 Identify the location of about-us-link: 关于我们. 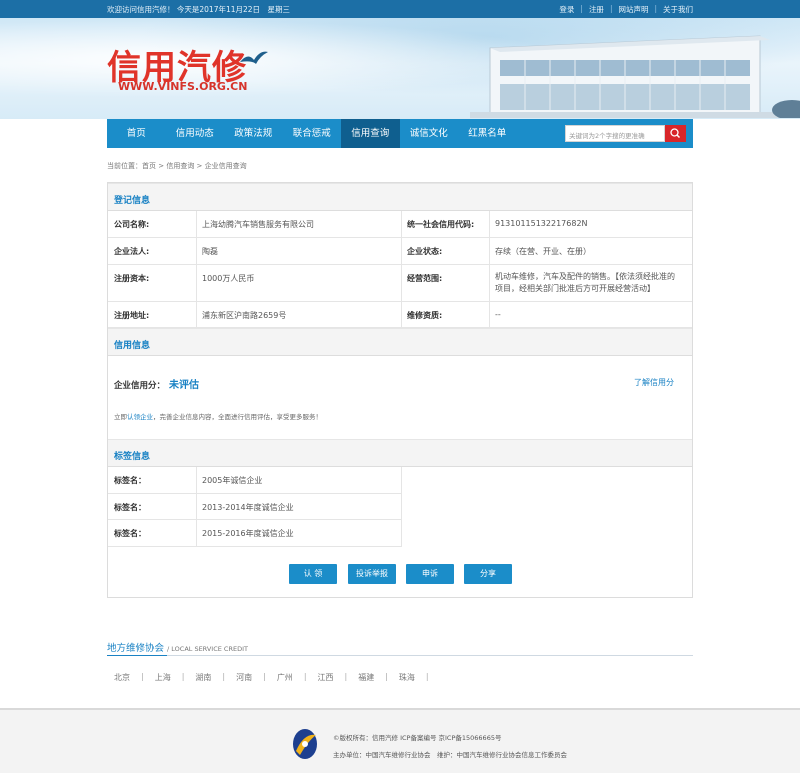
(678, 9).